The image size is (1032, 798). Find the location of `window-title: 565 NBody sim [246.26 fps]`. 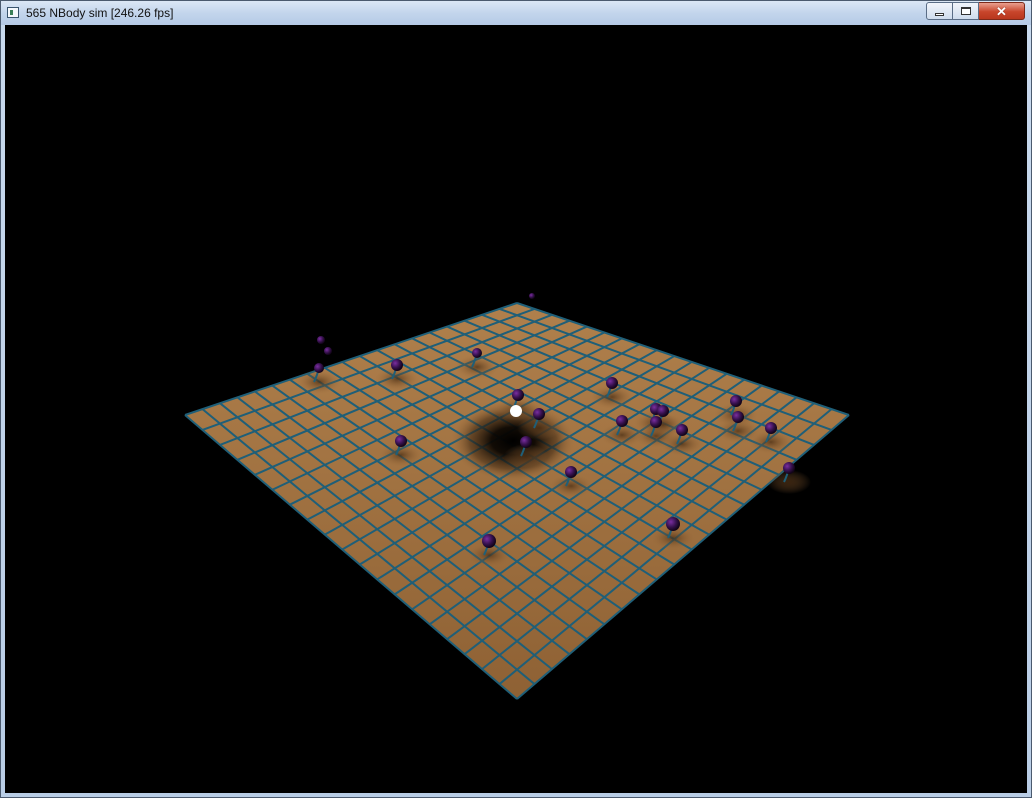

window-title: 565 NBody sim [246.26 fps] is located at coordinates (100, 13).